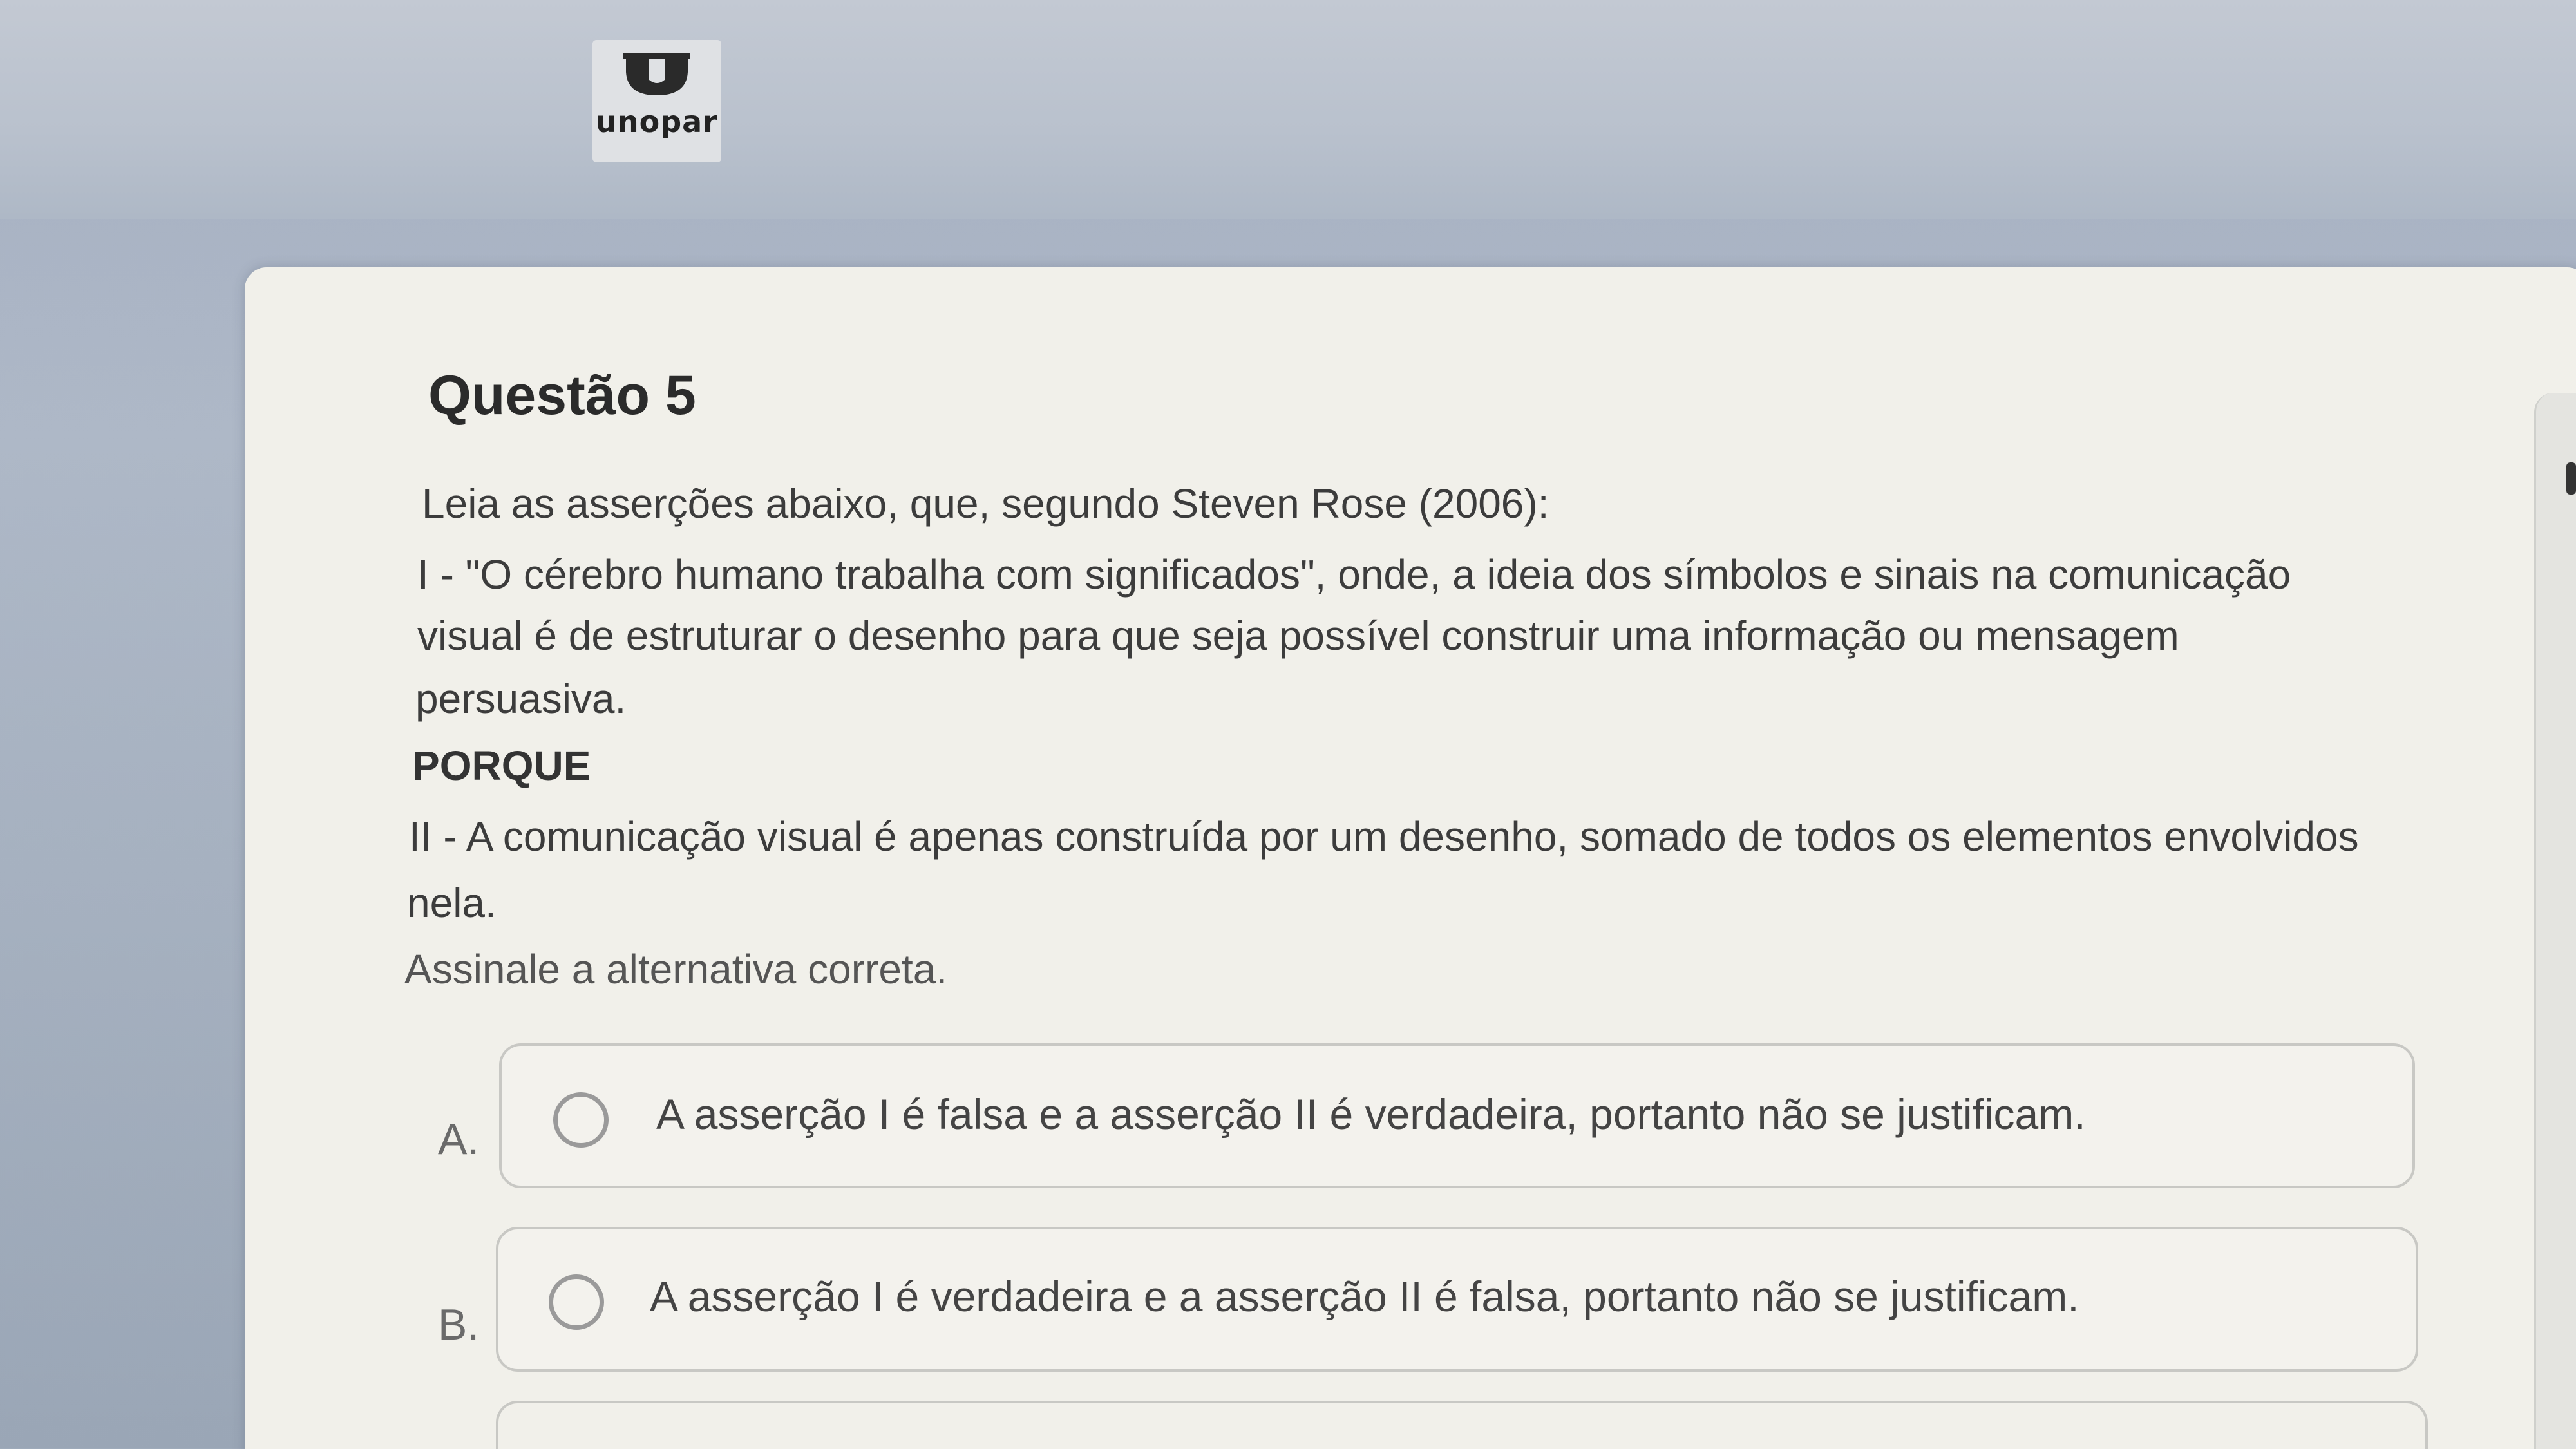  I want to click on option-a-letter: A., so click(459, 1139).